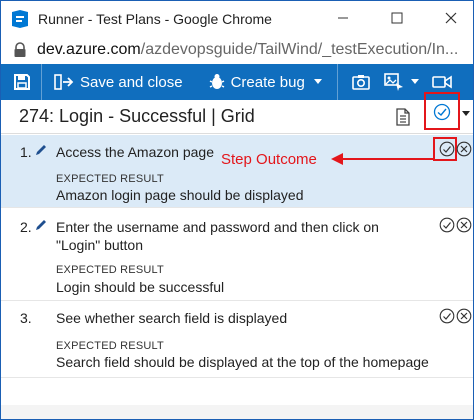  I want to click on close-button, so click(451, 18).